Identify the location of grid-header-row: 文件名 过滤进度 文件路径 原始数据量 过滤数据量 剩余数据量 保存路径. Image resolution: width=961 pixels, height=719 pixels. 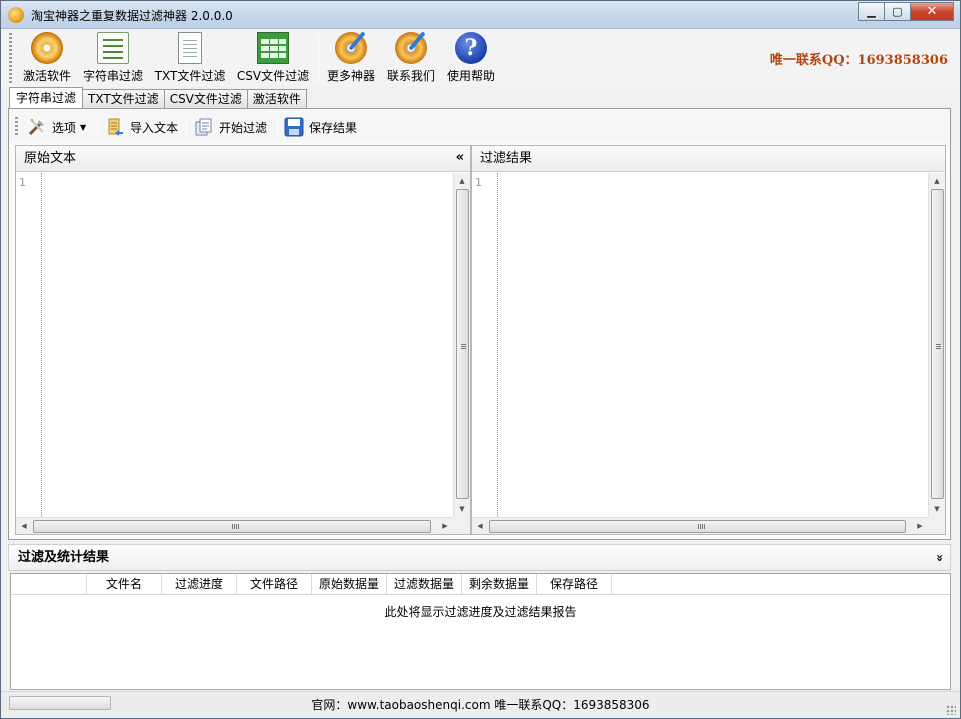
(480, 584).